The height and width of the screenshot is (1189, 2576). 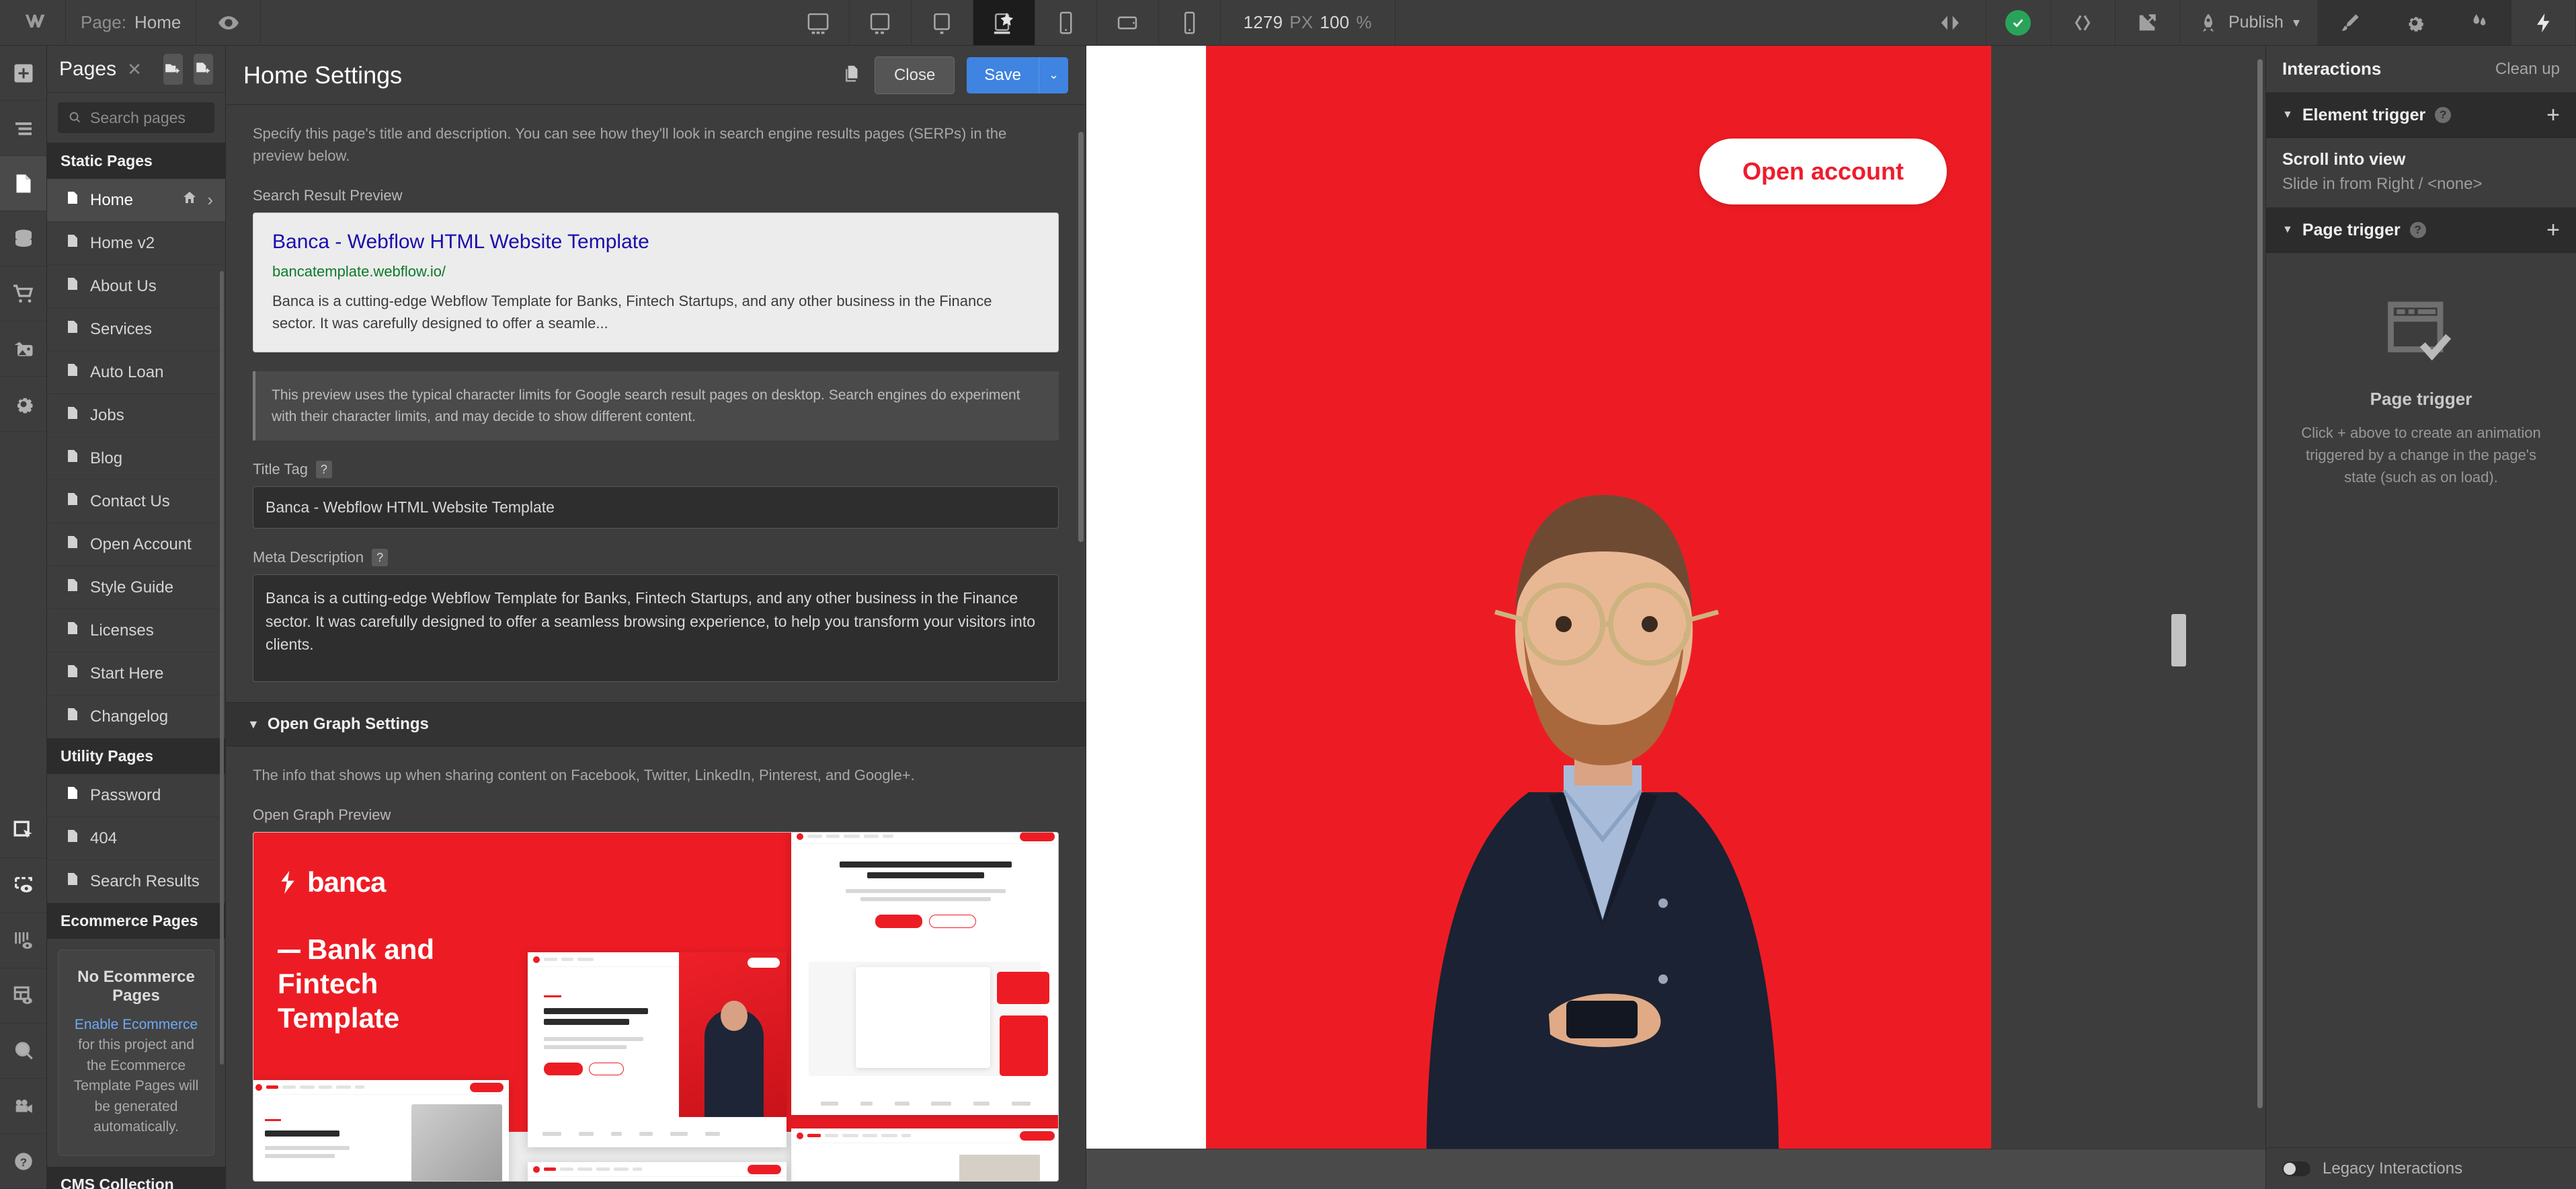 I want to click on page-row-services: Services, so click(x=136, y=329).